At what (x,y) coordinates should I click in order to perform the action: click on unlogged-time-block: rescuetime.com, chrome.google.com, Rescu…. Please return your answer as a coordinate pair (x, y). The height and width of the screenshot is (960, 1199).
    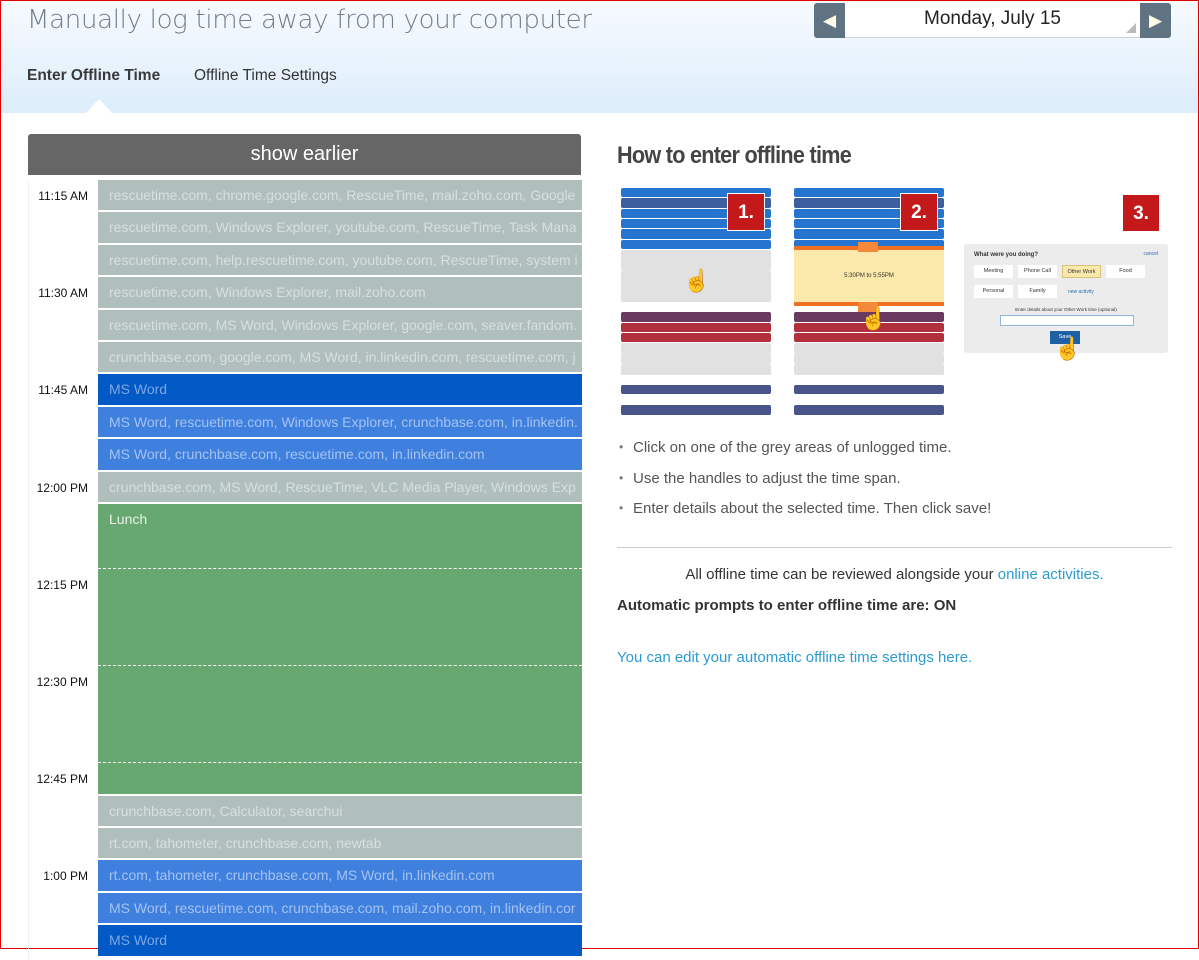
    Looking at the image, I should click on (340, 196).